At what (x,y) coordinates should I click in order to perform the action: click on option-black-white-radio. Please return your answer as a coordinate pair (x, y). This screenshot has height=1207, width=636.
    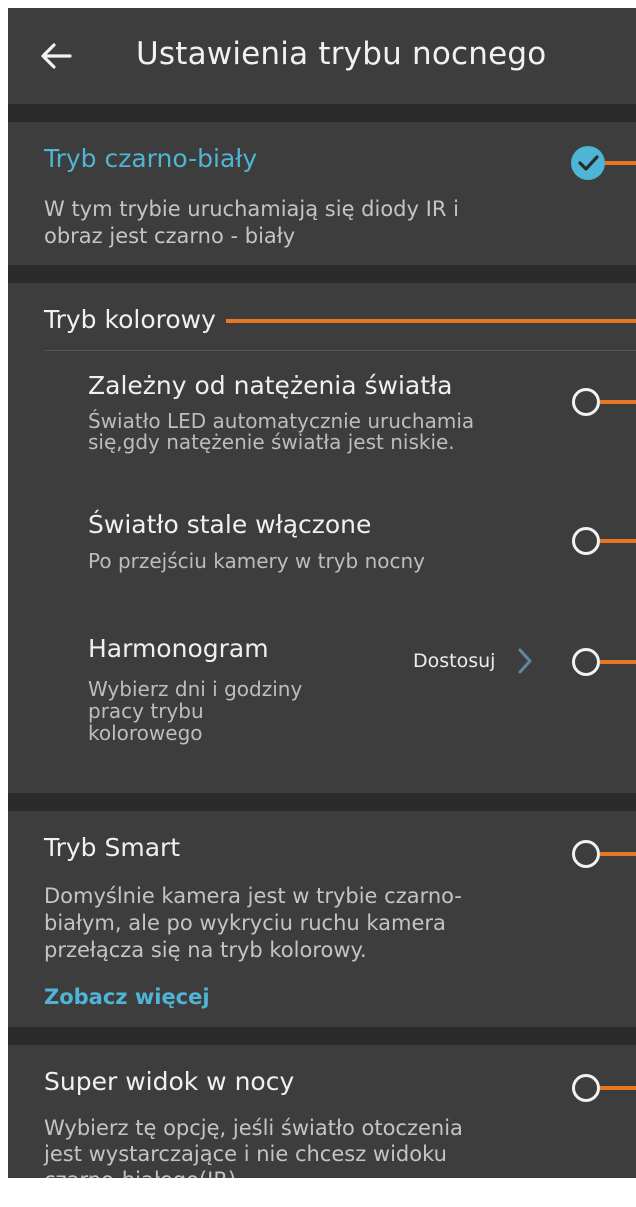
    Looking at the image, I should click on (588, 163).